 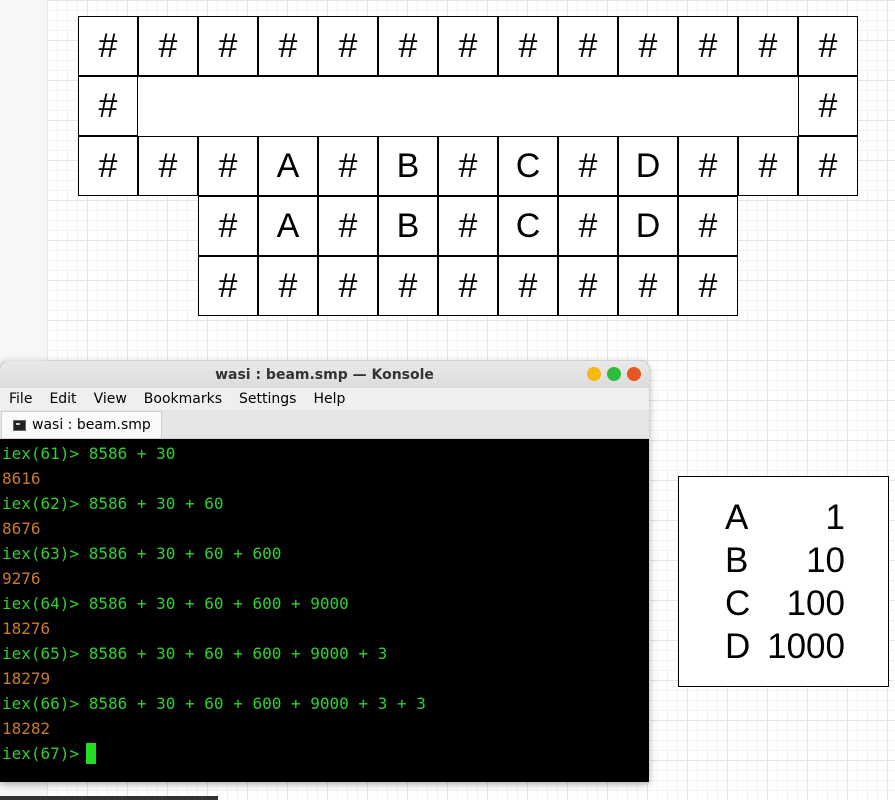 What do you see at coordinates (324, 424) in the screenshot?
I see `tab-bar: wasi : beam.smp` at bounding box center [324, 424].